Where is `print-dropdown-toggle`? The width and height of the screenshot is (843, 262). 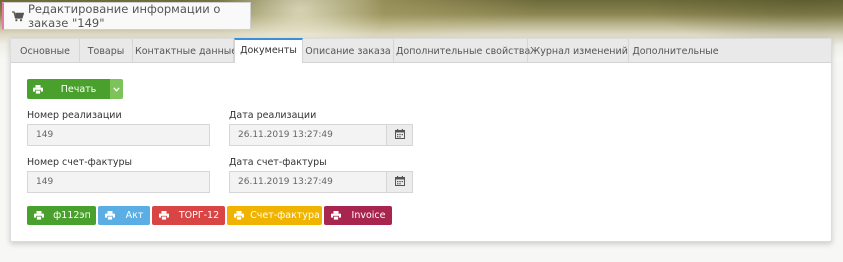 print-dropdown-toggle is located at coordinates (116, 89).